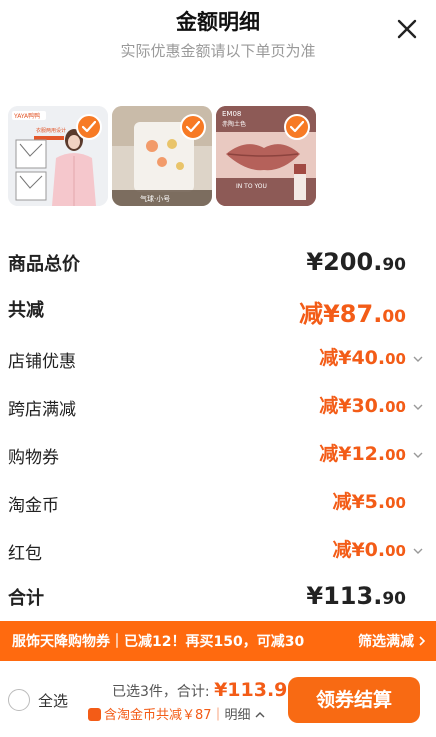 The image size is (436, 737). Describe the element at coordinates (362, 358) in the screenshot. I see `row-amount: 减¥40.00` at that location.